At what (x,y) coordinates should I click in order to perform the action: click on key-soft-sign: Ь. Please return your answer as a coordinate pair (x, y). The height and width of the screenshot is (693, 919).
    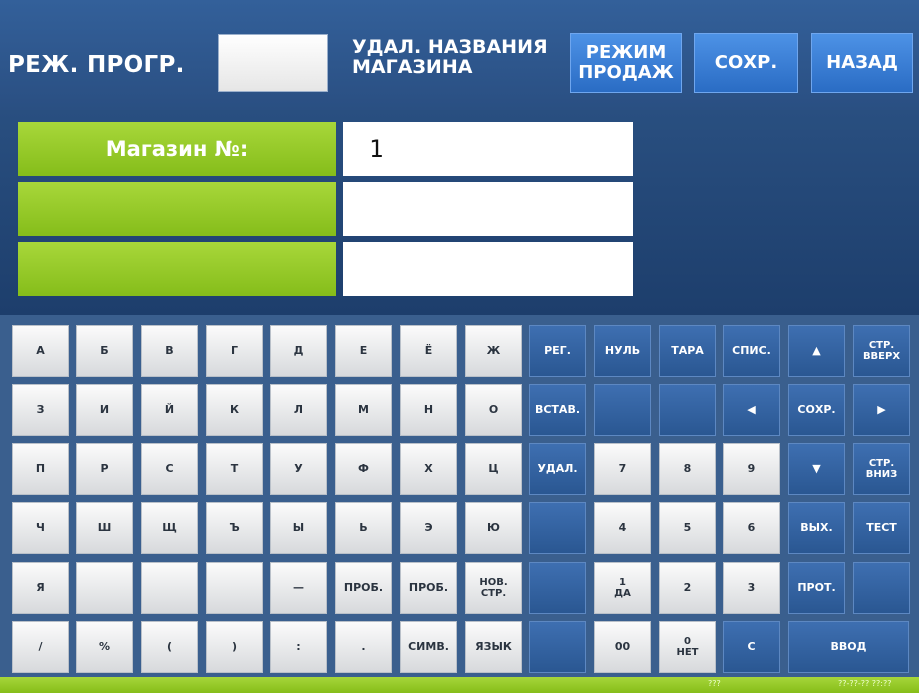
    Looking at the image, I should click on (363, 528).